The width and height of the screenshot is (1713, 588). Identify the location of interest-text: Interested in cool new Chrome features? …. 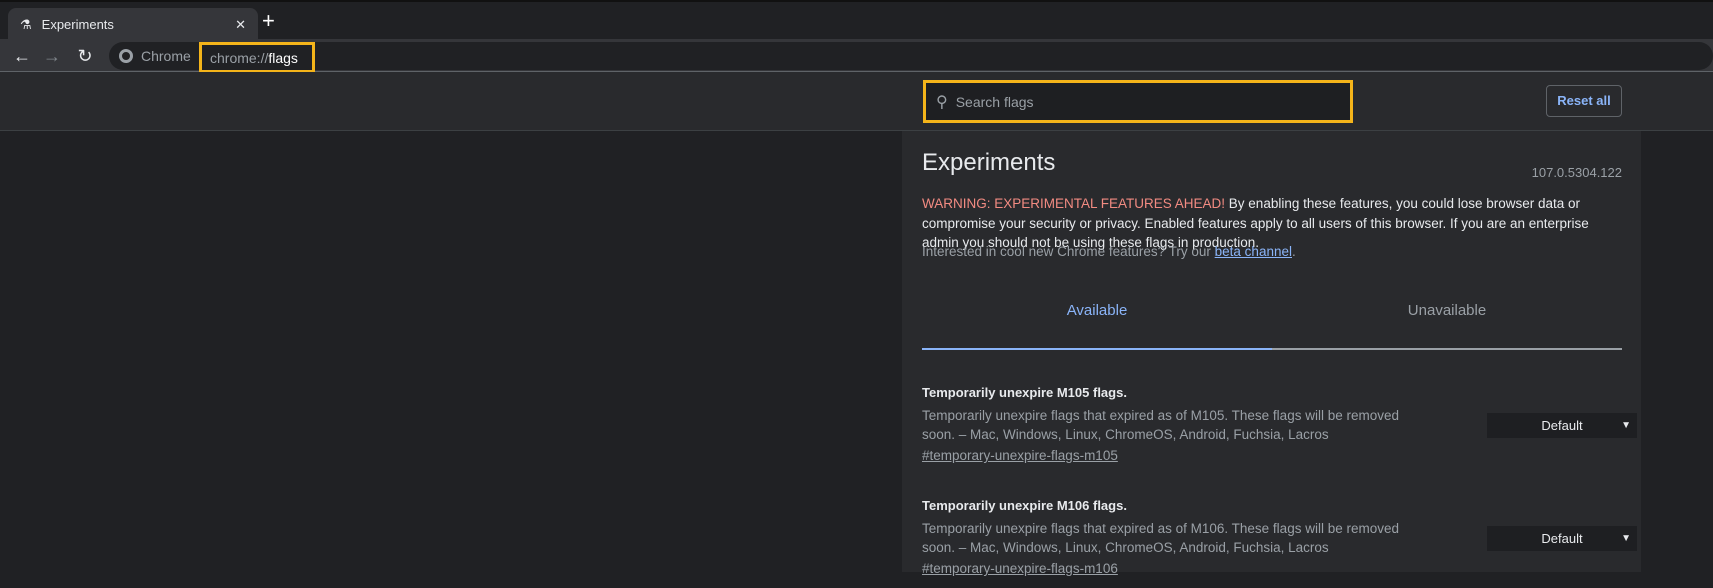
(1272, 251).